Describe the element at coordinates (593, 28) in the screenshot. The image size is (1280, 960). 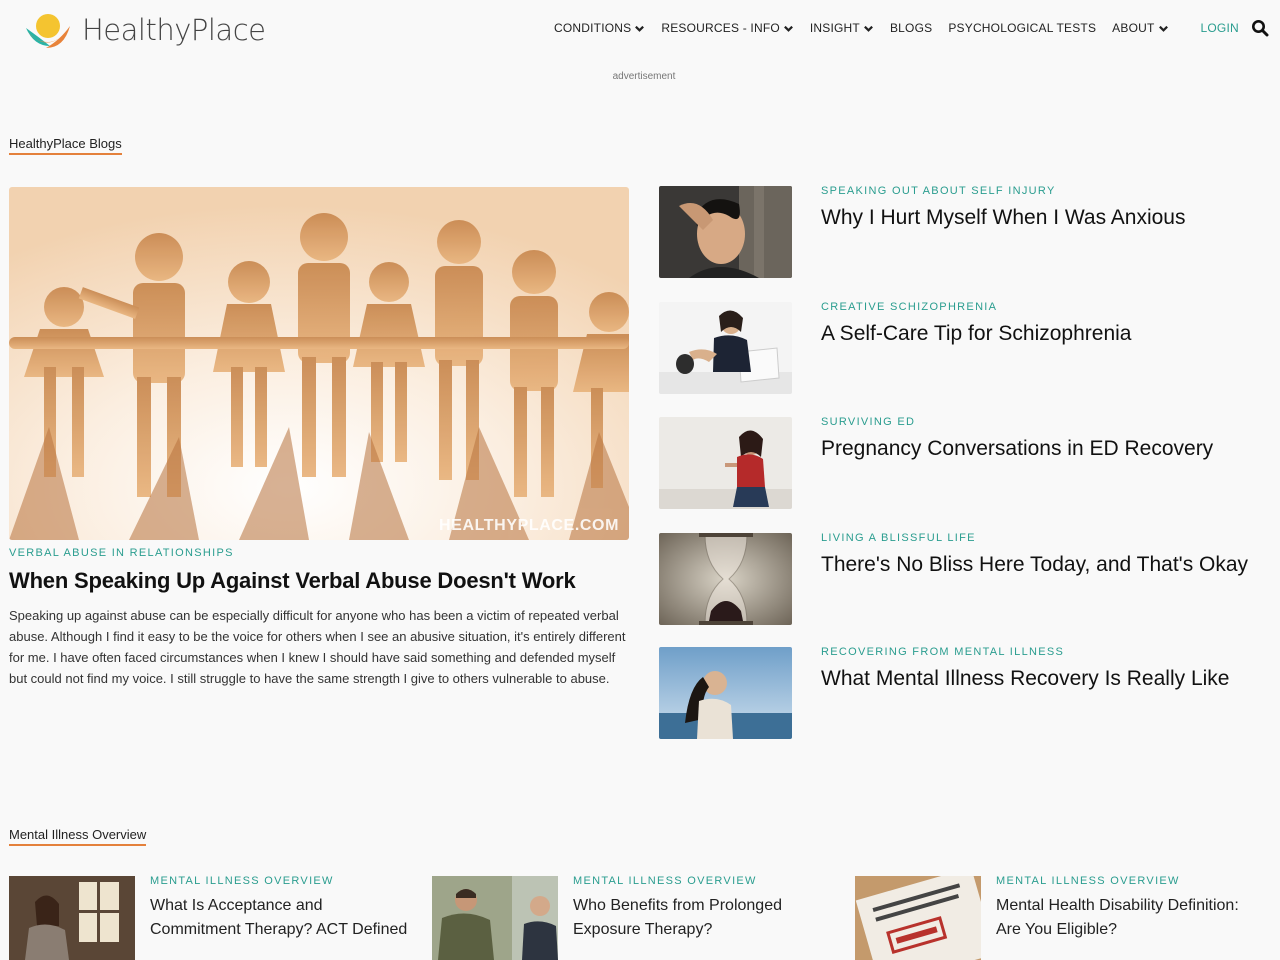
I see `nav-label: CONDITIONS` at that location.